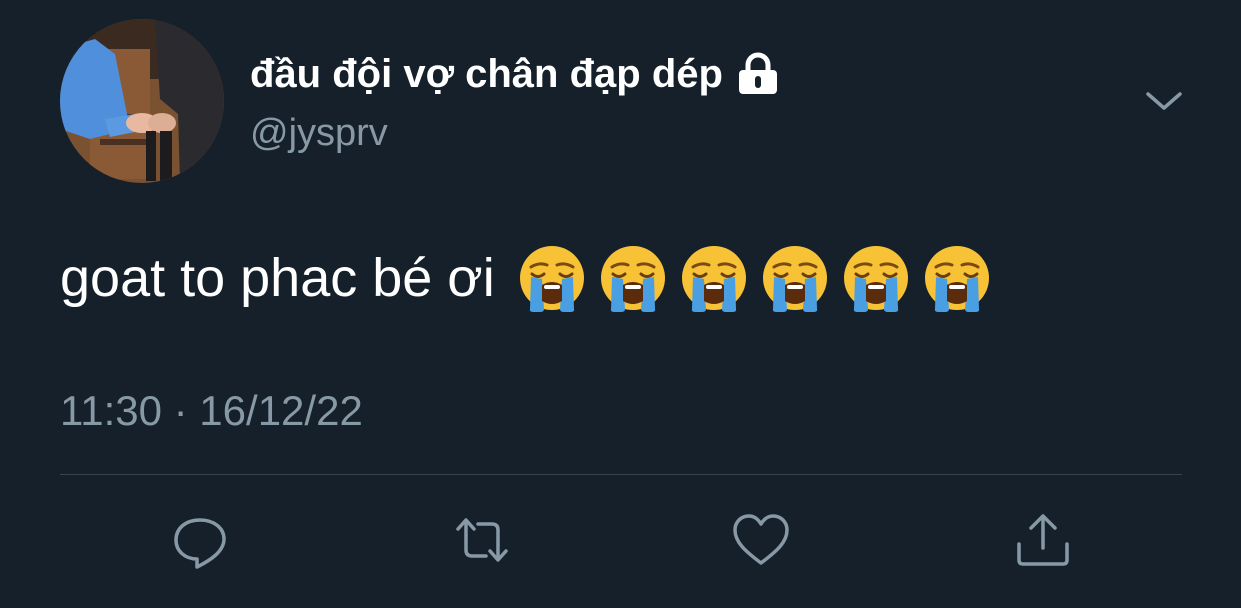 This screenshot has height=608, width=1241. I want to click on user-handle: @jysprv, so click(319, 133).